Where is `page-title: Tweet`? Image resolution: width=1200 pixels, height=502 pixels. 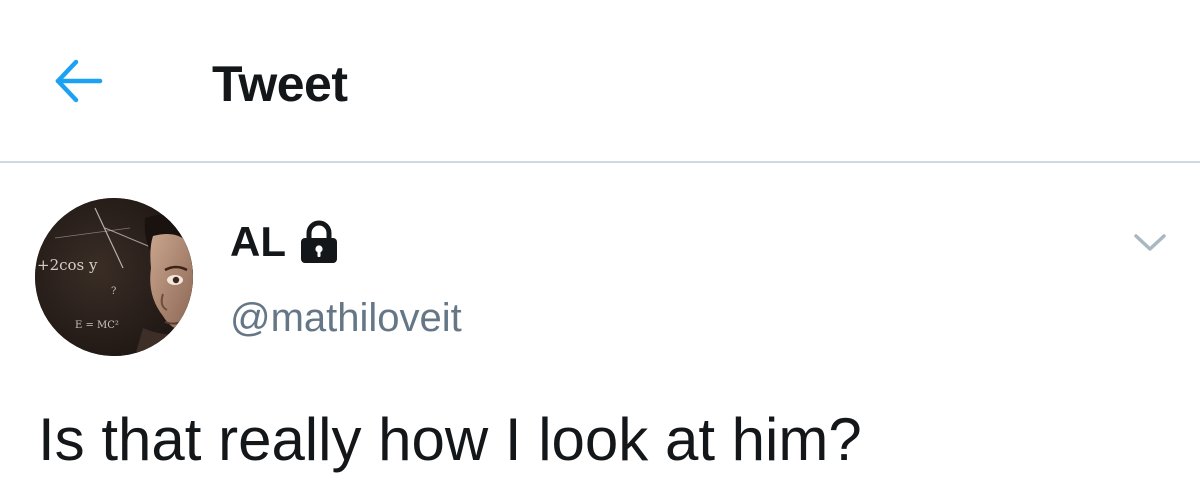 page-title: Tweet is located at coordinates (280, 84).